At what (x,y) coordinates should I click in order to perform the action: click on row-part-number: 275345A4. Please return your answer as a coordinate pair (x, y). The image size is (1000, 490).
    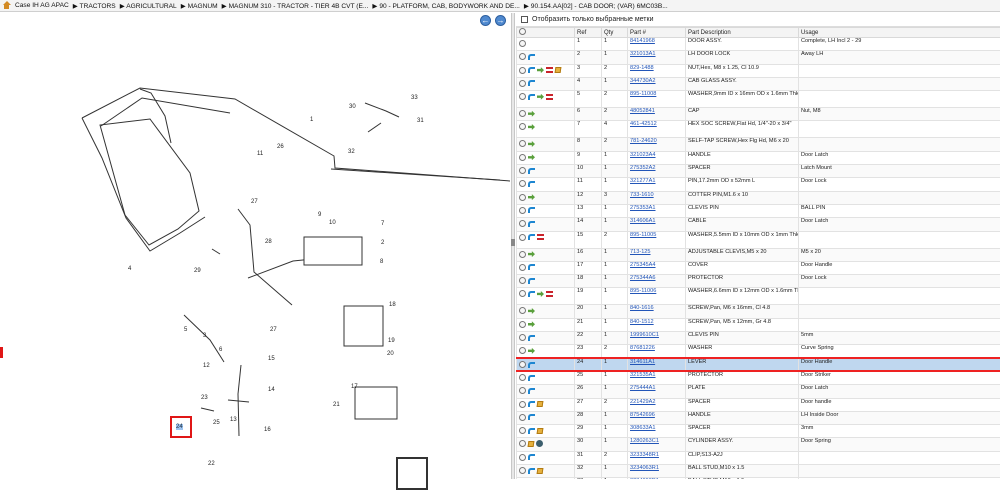
    Looking at the image, I should click on (657, 267).